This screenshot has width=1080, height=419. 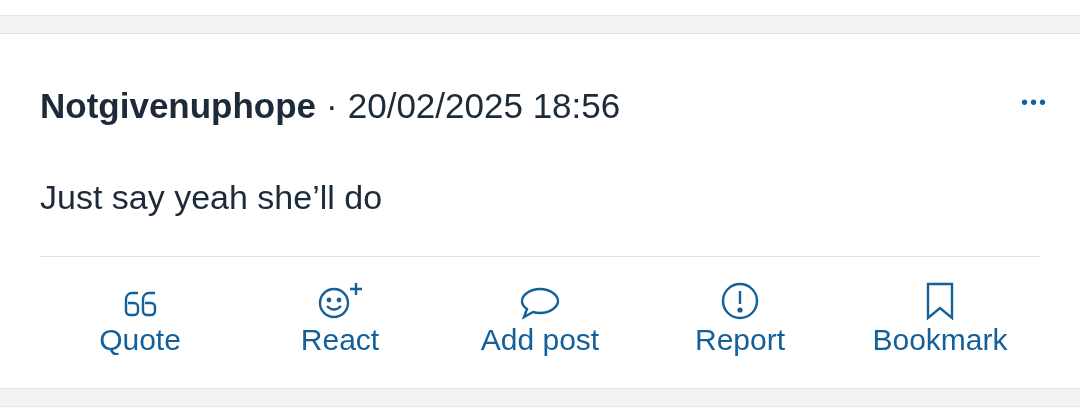 What do you see at coordinates (940, 318) in the screenshot?
I see `bookmark-button: Bookmark` at bounding box center [940, 318].